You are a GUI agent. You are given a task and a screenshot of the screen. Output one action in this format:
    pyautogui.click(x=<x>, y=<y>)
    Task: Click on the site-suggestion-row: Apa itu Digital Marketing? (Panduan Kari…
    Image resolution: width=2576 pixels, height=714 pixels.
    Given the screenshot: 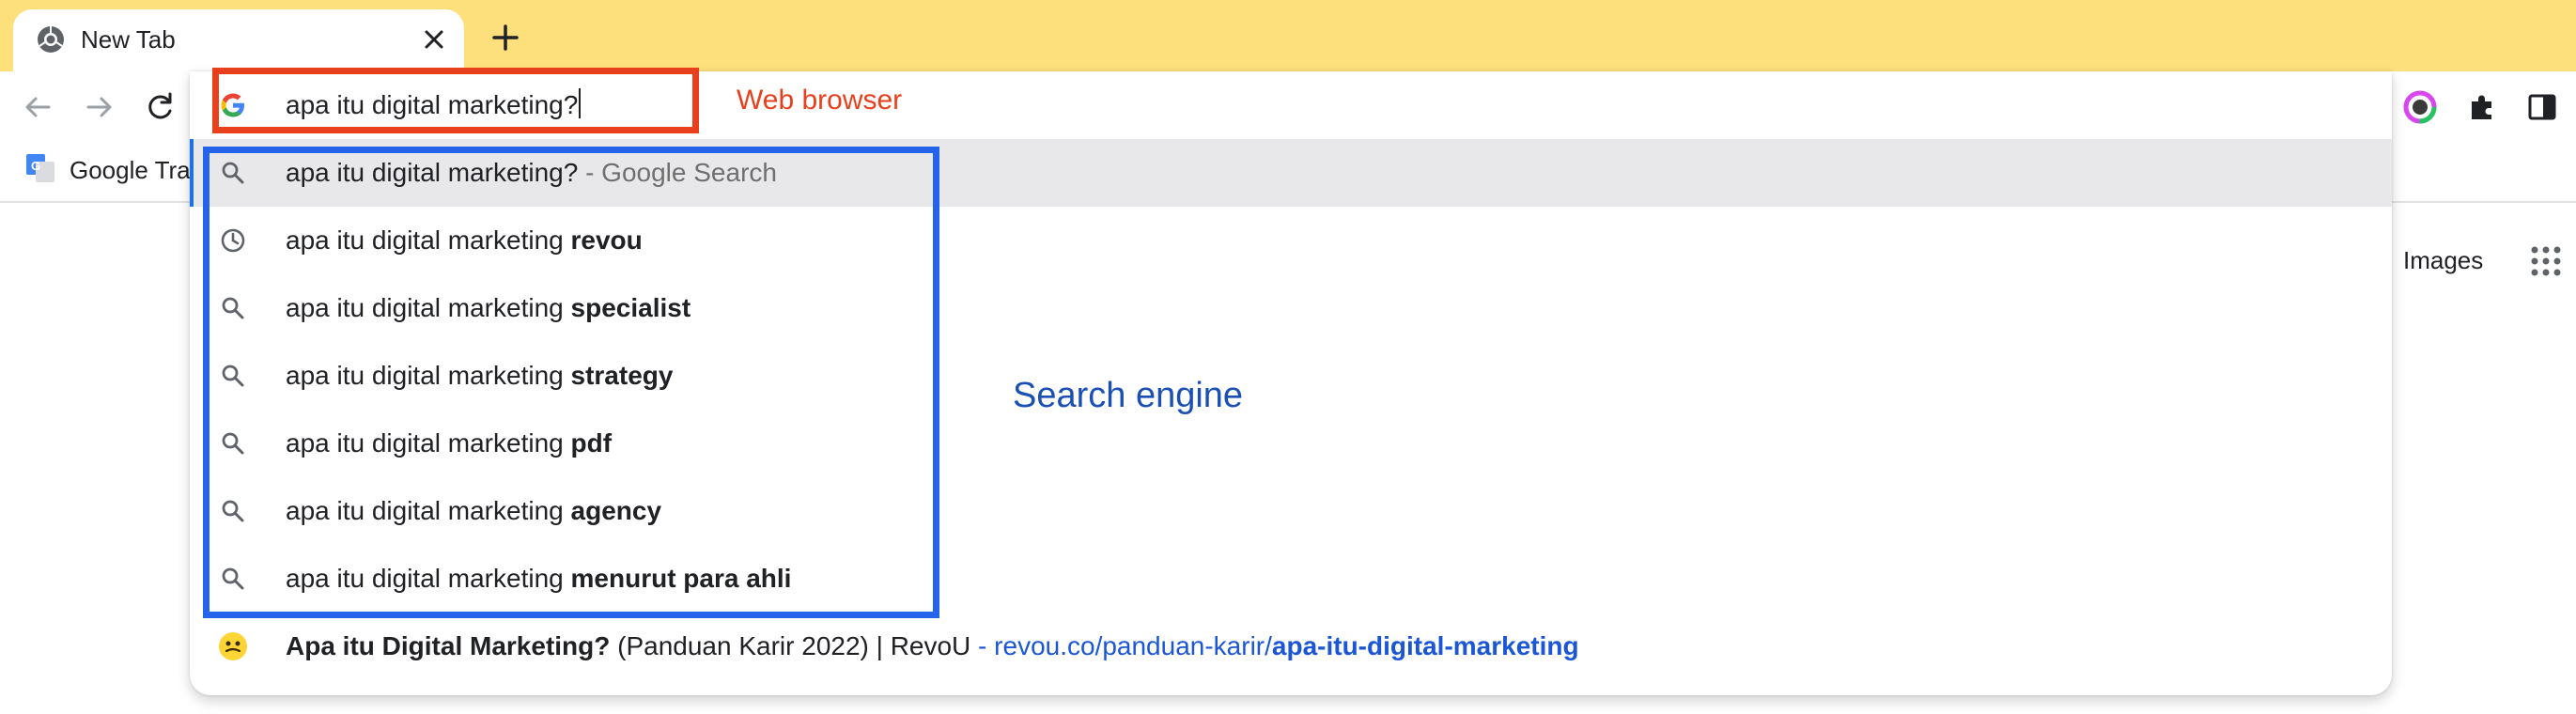 What is the action you would take?
    pyautogui.click(x=1291, y=646)
    